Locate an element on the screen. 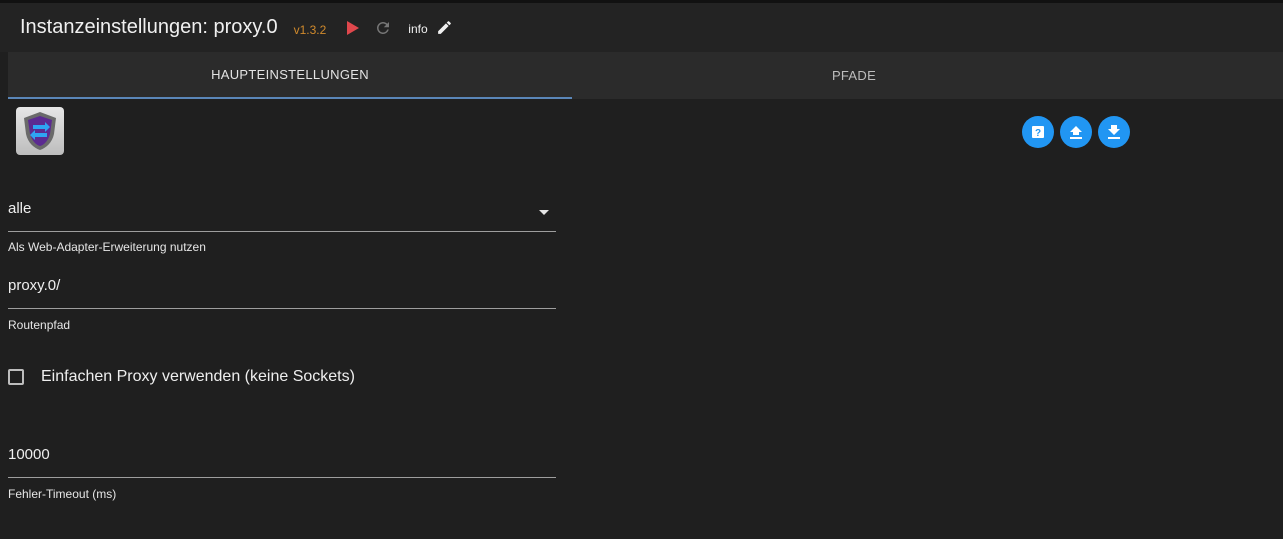  web-adapter-select: alle Als Web-Adapter-Erweiterung nutzen is located at coordinates (282, 228).